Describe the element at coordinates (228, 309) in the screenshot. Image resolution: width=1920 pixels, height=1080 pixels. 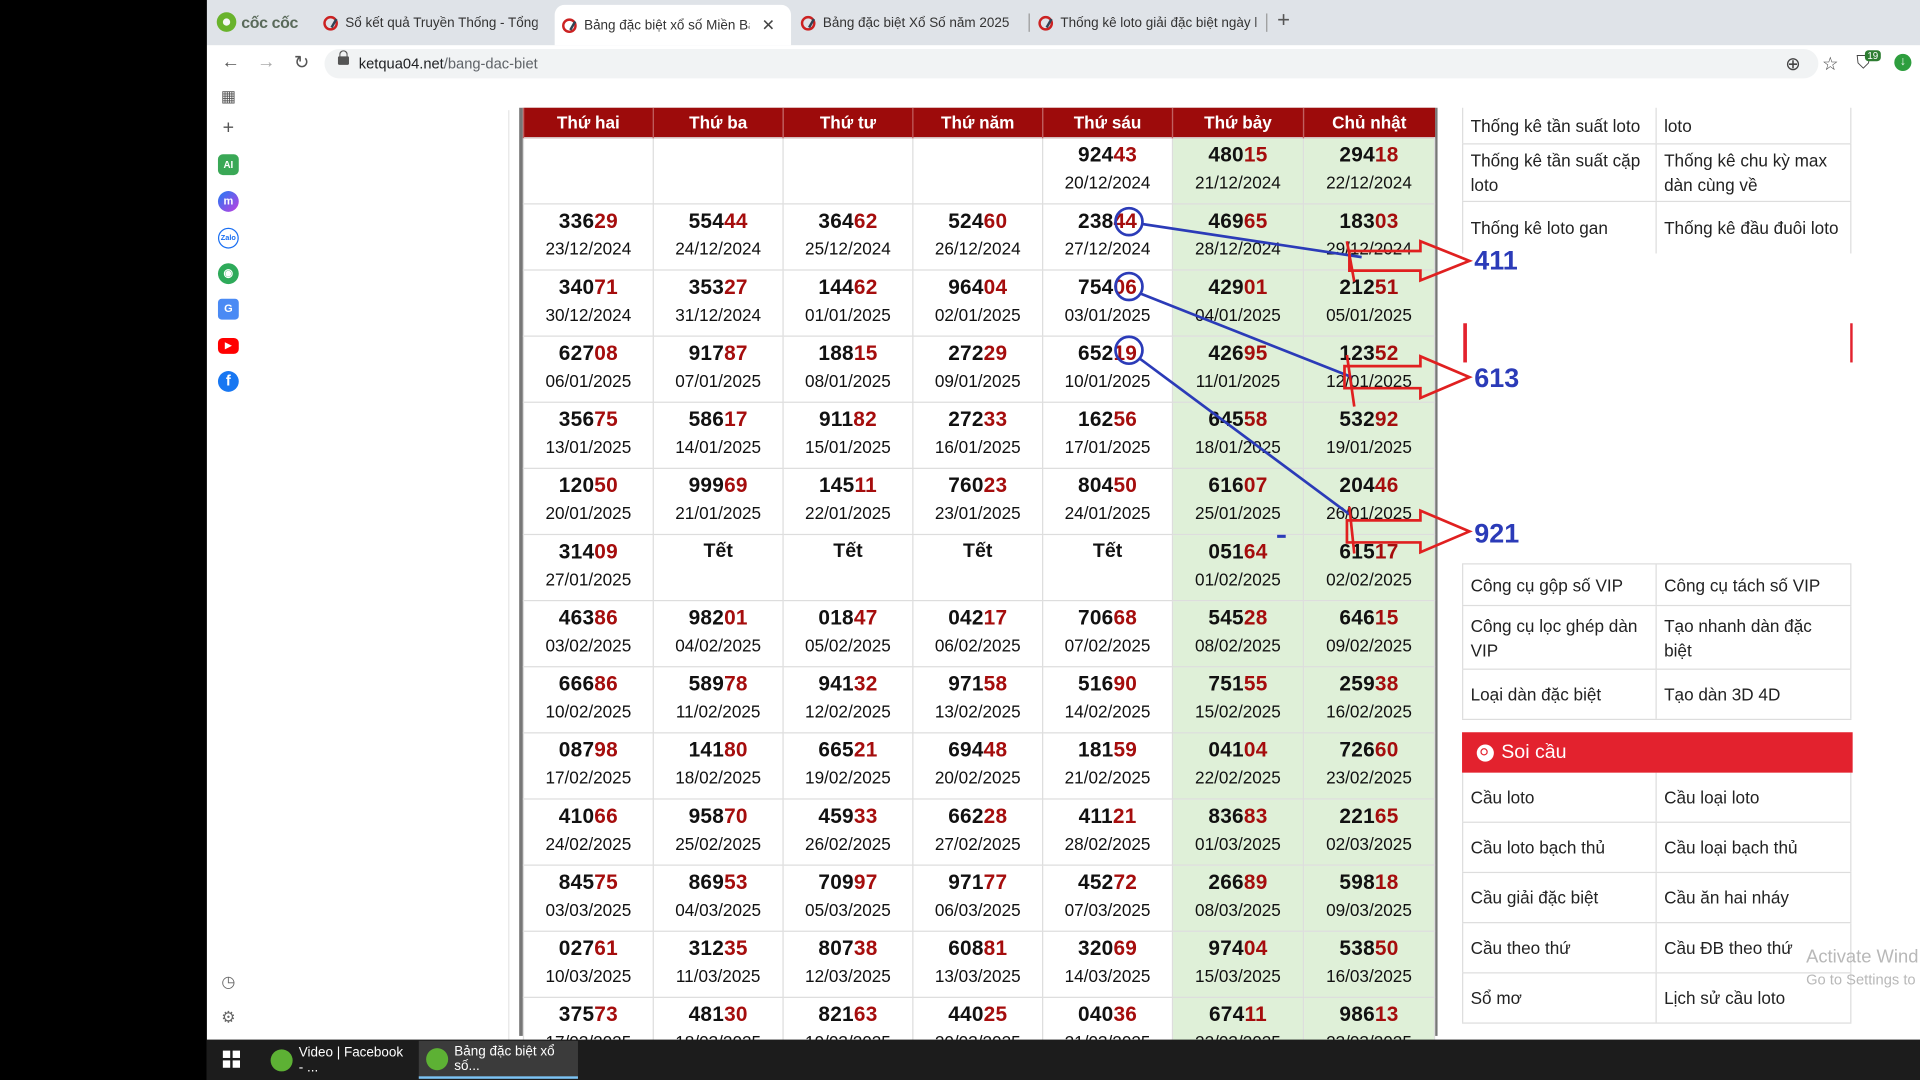
I see `translate-icon: G` at that location.